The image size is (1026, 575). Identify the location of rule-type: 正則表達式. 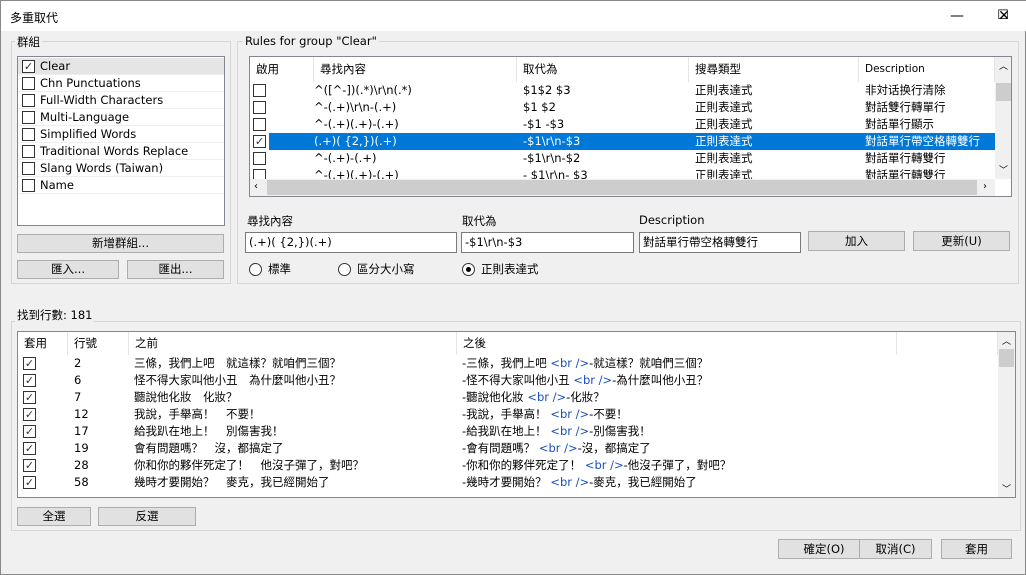
(724, 173).